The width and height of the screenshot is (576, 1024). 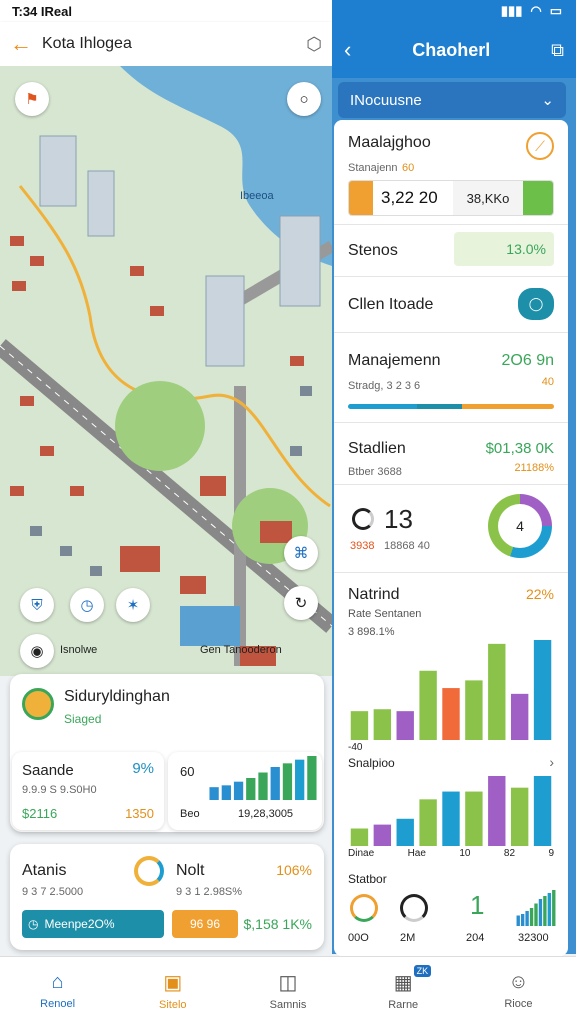 I want to click on layers-icon: ⬡, so click(x=314, y=44).